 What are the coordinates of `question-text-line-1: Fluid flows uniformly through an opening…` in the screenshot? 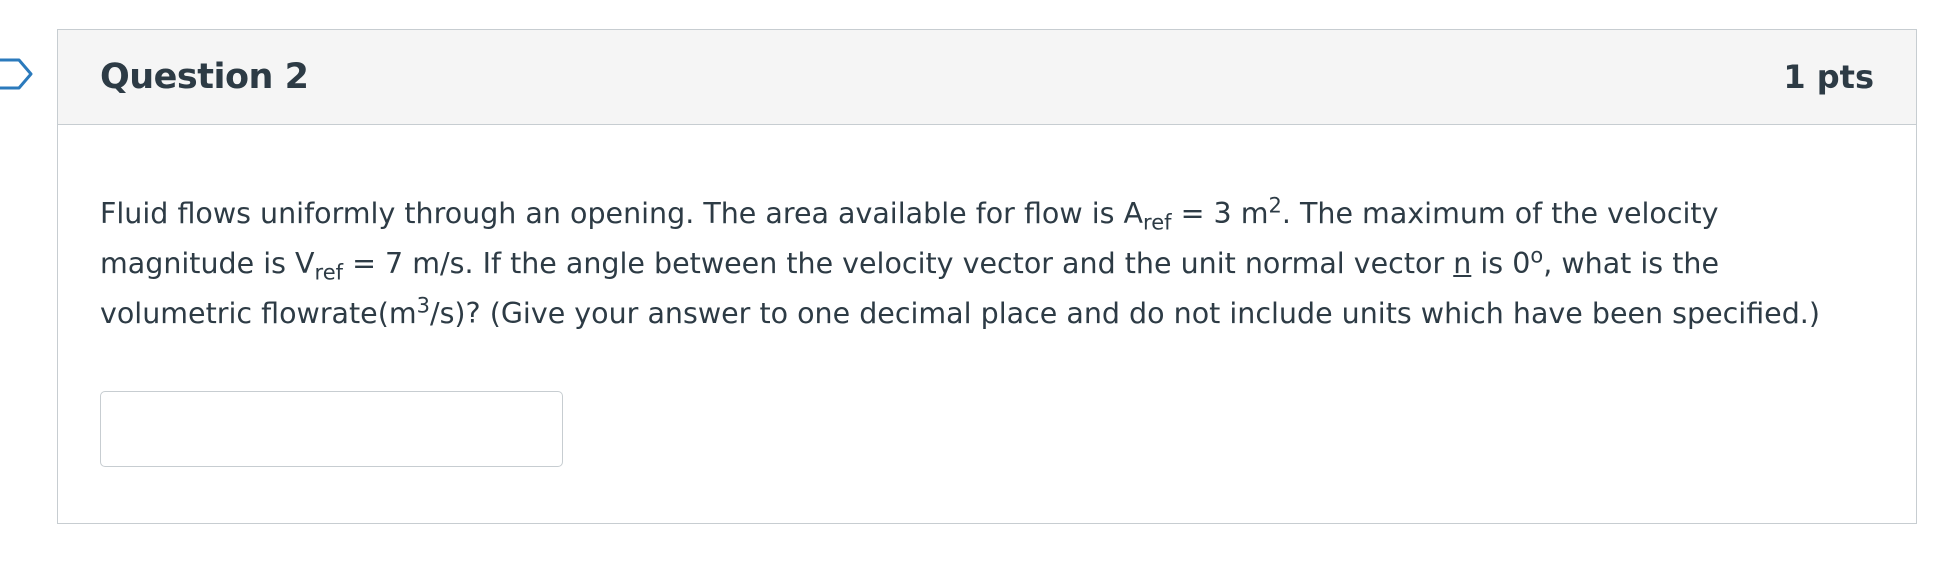 It's located at (909, 214).